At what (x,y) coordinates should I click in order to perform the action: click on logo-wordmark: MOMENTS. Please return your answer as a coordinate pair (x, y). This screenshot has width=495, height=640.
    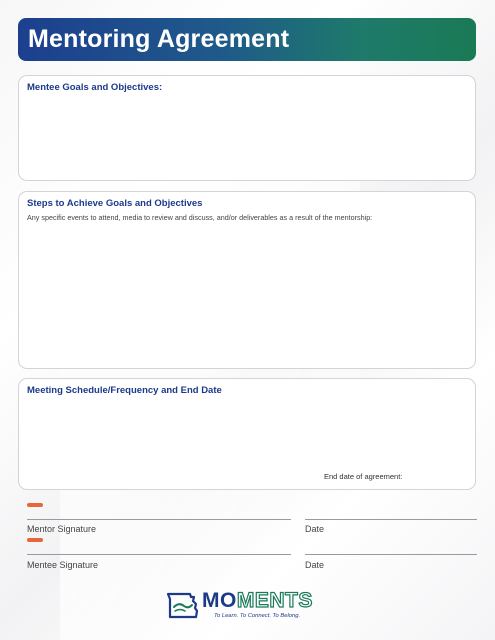
    Looking at the image, I should click on (257, 600).